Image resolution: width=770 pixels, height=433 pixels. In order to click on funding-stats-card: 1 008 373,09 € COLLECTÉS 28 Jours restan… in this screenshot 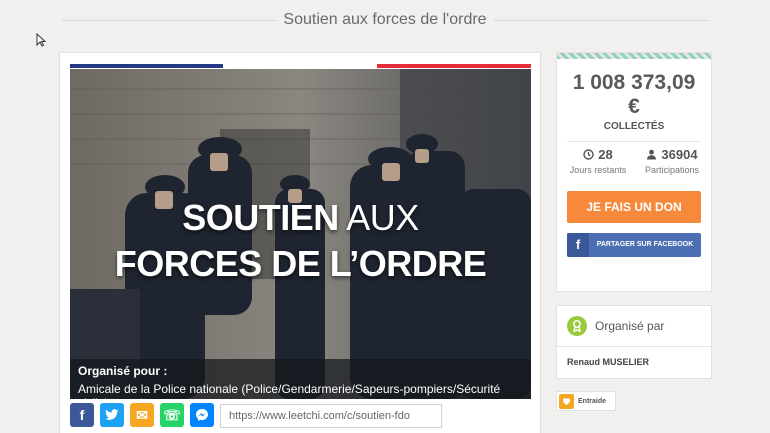, I will do `click(634, 172)`.